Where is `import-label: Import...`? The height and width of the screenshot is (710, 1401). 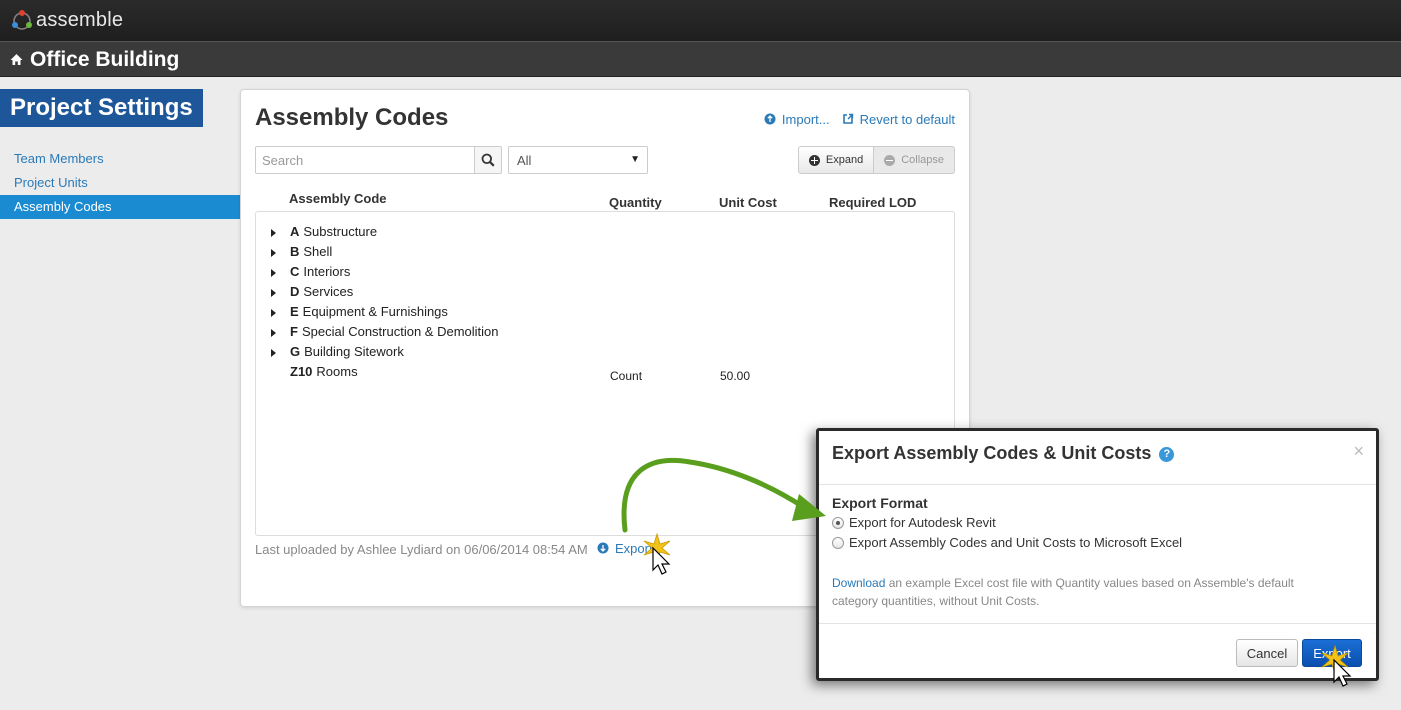 import-label: Import... is located at coordinates (805, 119).